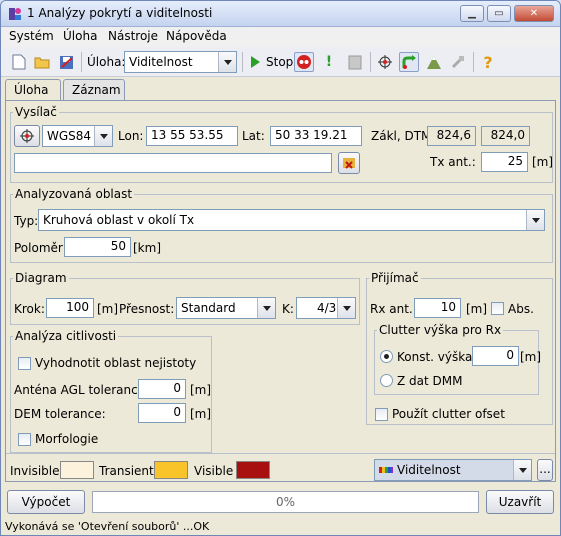 This screenshot has height=536, width=561. I want to click on menu-tools: Nástroje, so click(133, 36).